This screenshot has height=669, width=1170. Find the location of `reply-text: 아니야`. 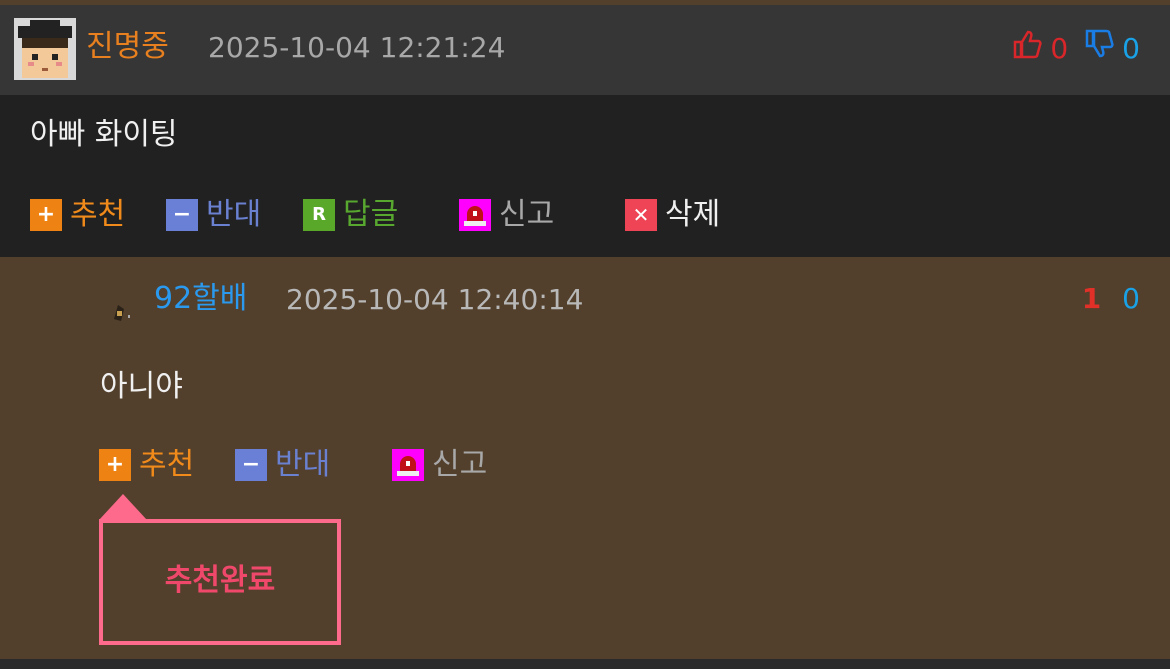

reply-text: 아니야 is located at coordinates (141, 386).